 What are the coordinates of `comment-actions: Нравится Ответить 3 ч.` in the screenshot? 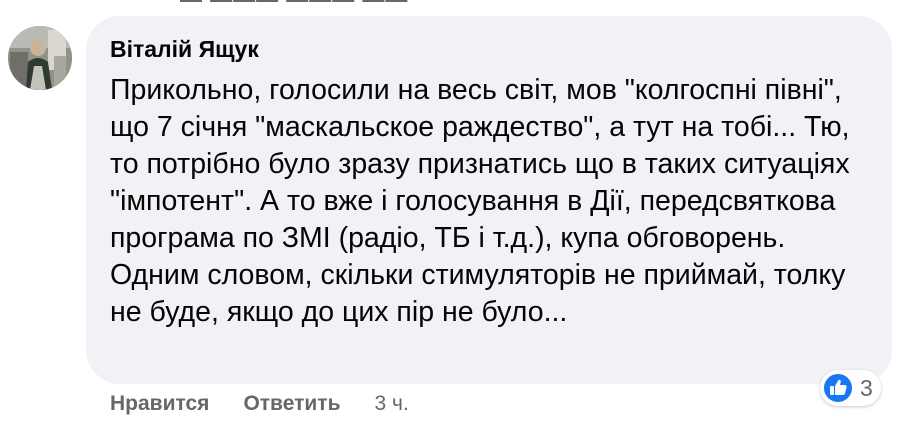 It's located at (259, 404).